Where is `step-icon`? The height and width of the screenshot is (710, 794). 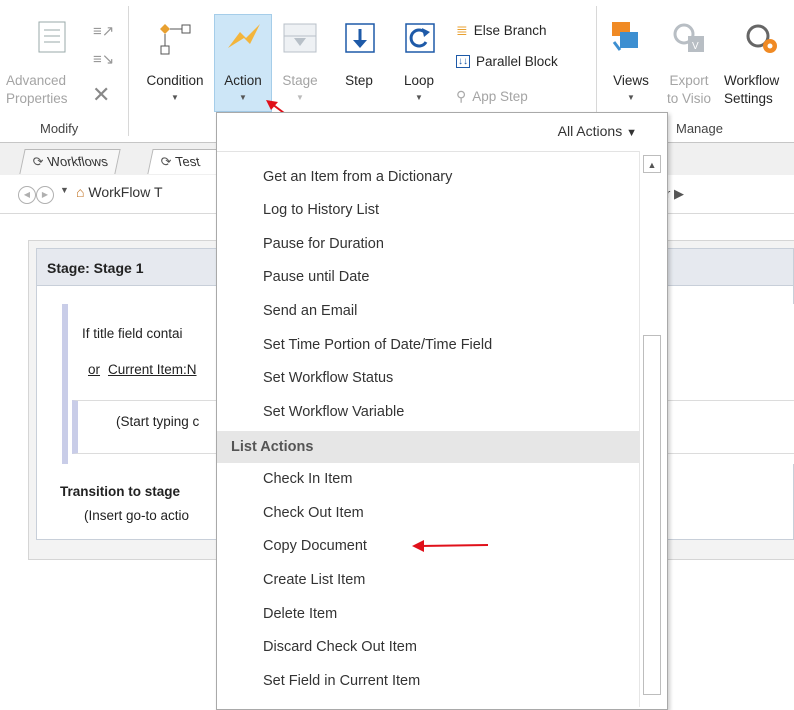
step-icon is located at coordinates (360, 38).